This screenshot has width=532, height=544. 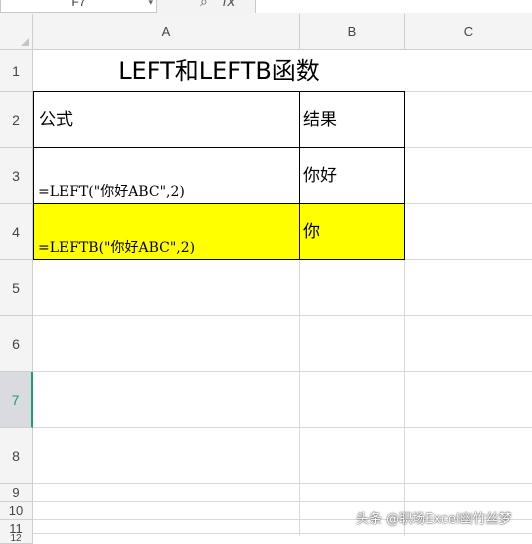 I want to click on column-header-b: B, so click(x=352, y=32).